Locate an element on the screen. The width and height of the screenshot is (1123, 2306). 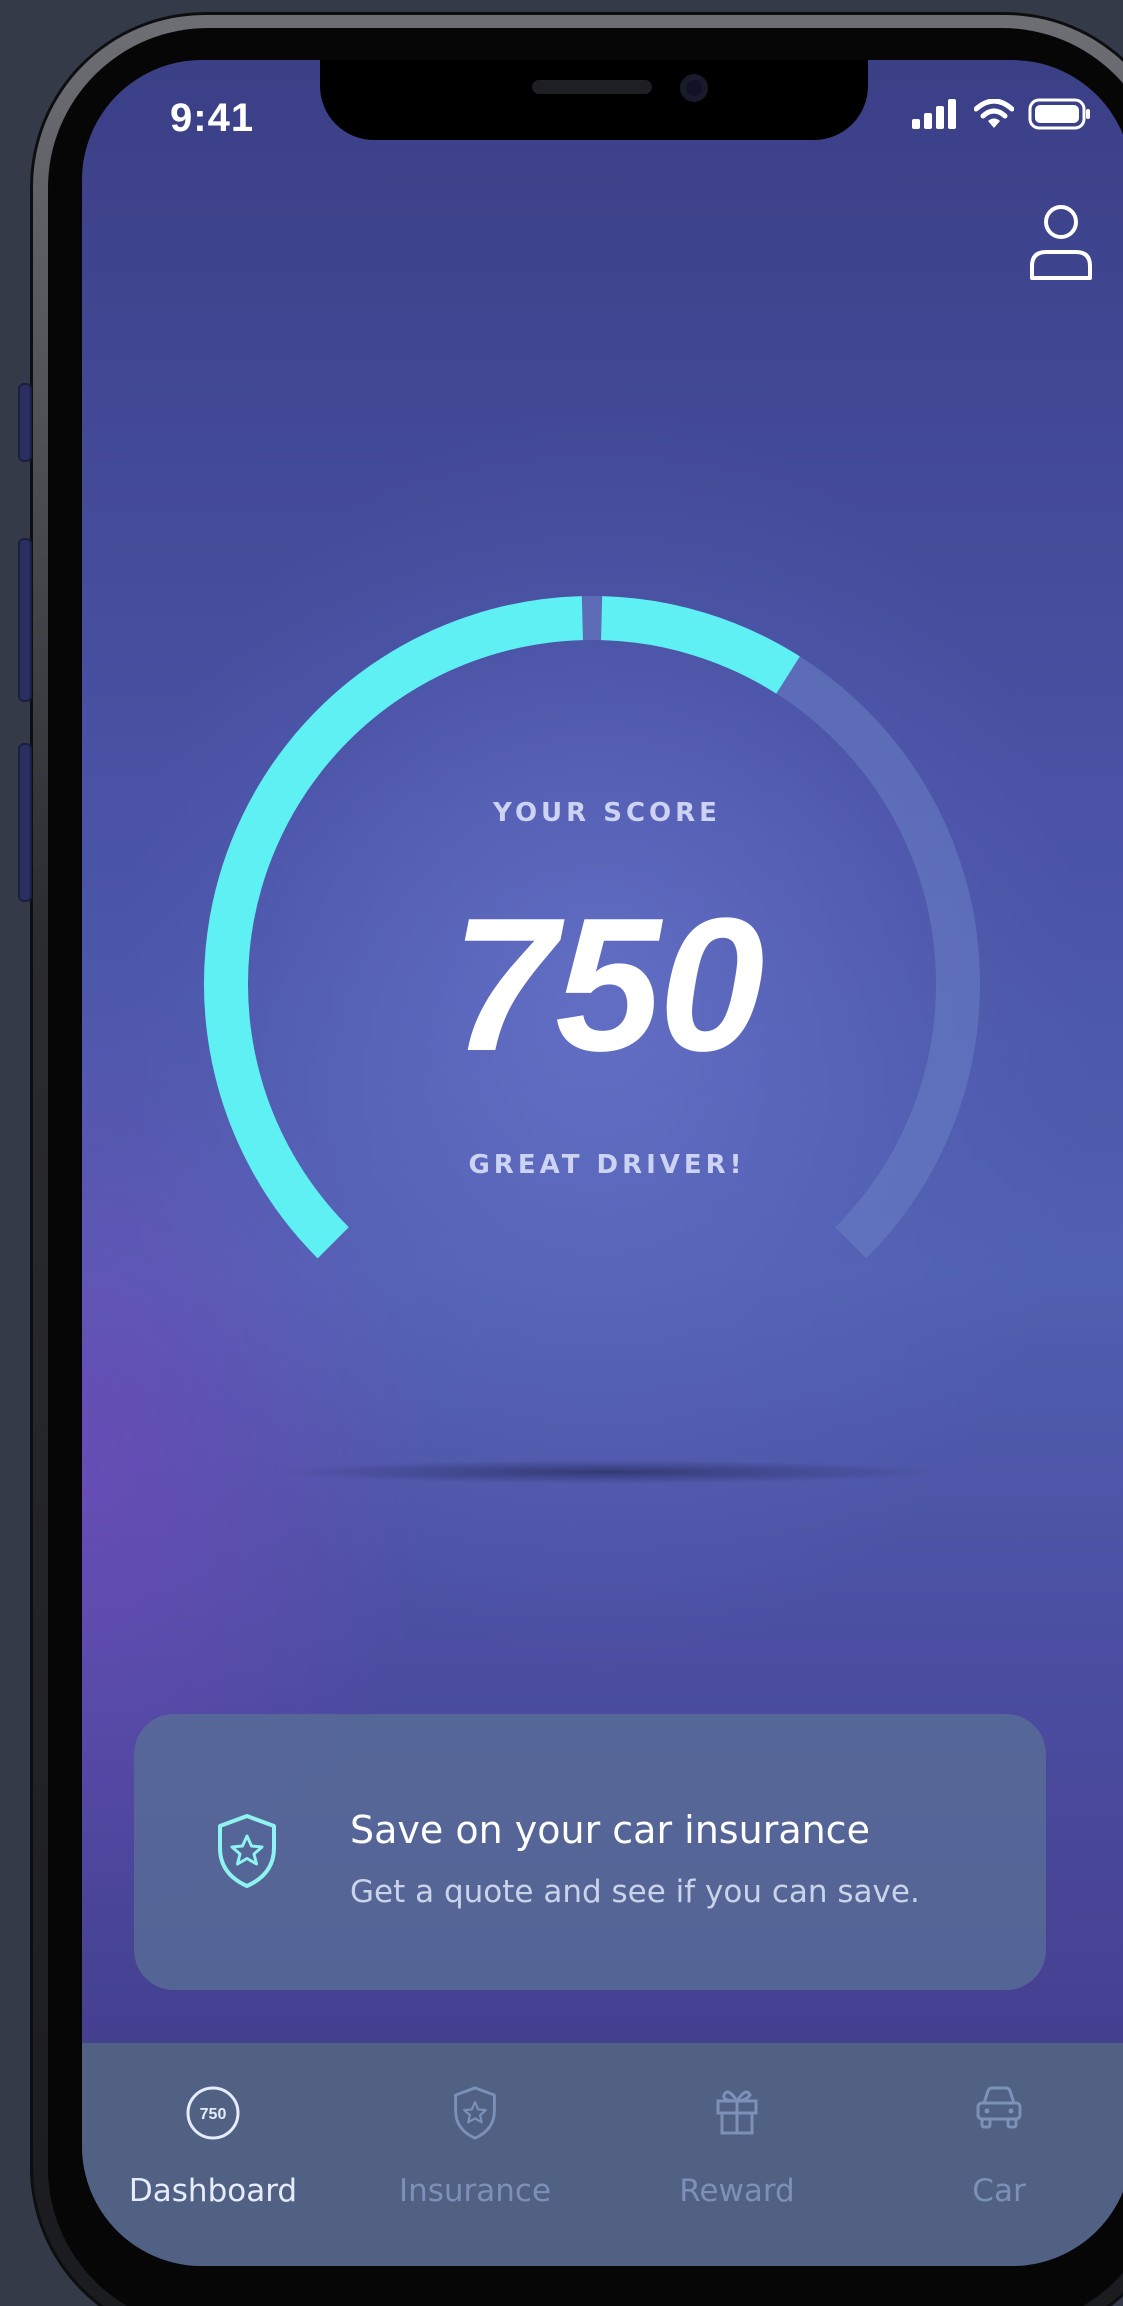
tab-insurance: Insurance is located at coordinates (475, 2154).